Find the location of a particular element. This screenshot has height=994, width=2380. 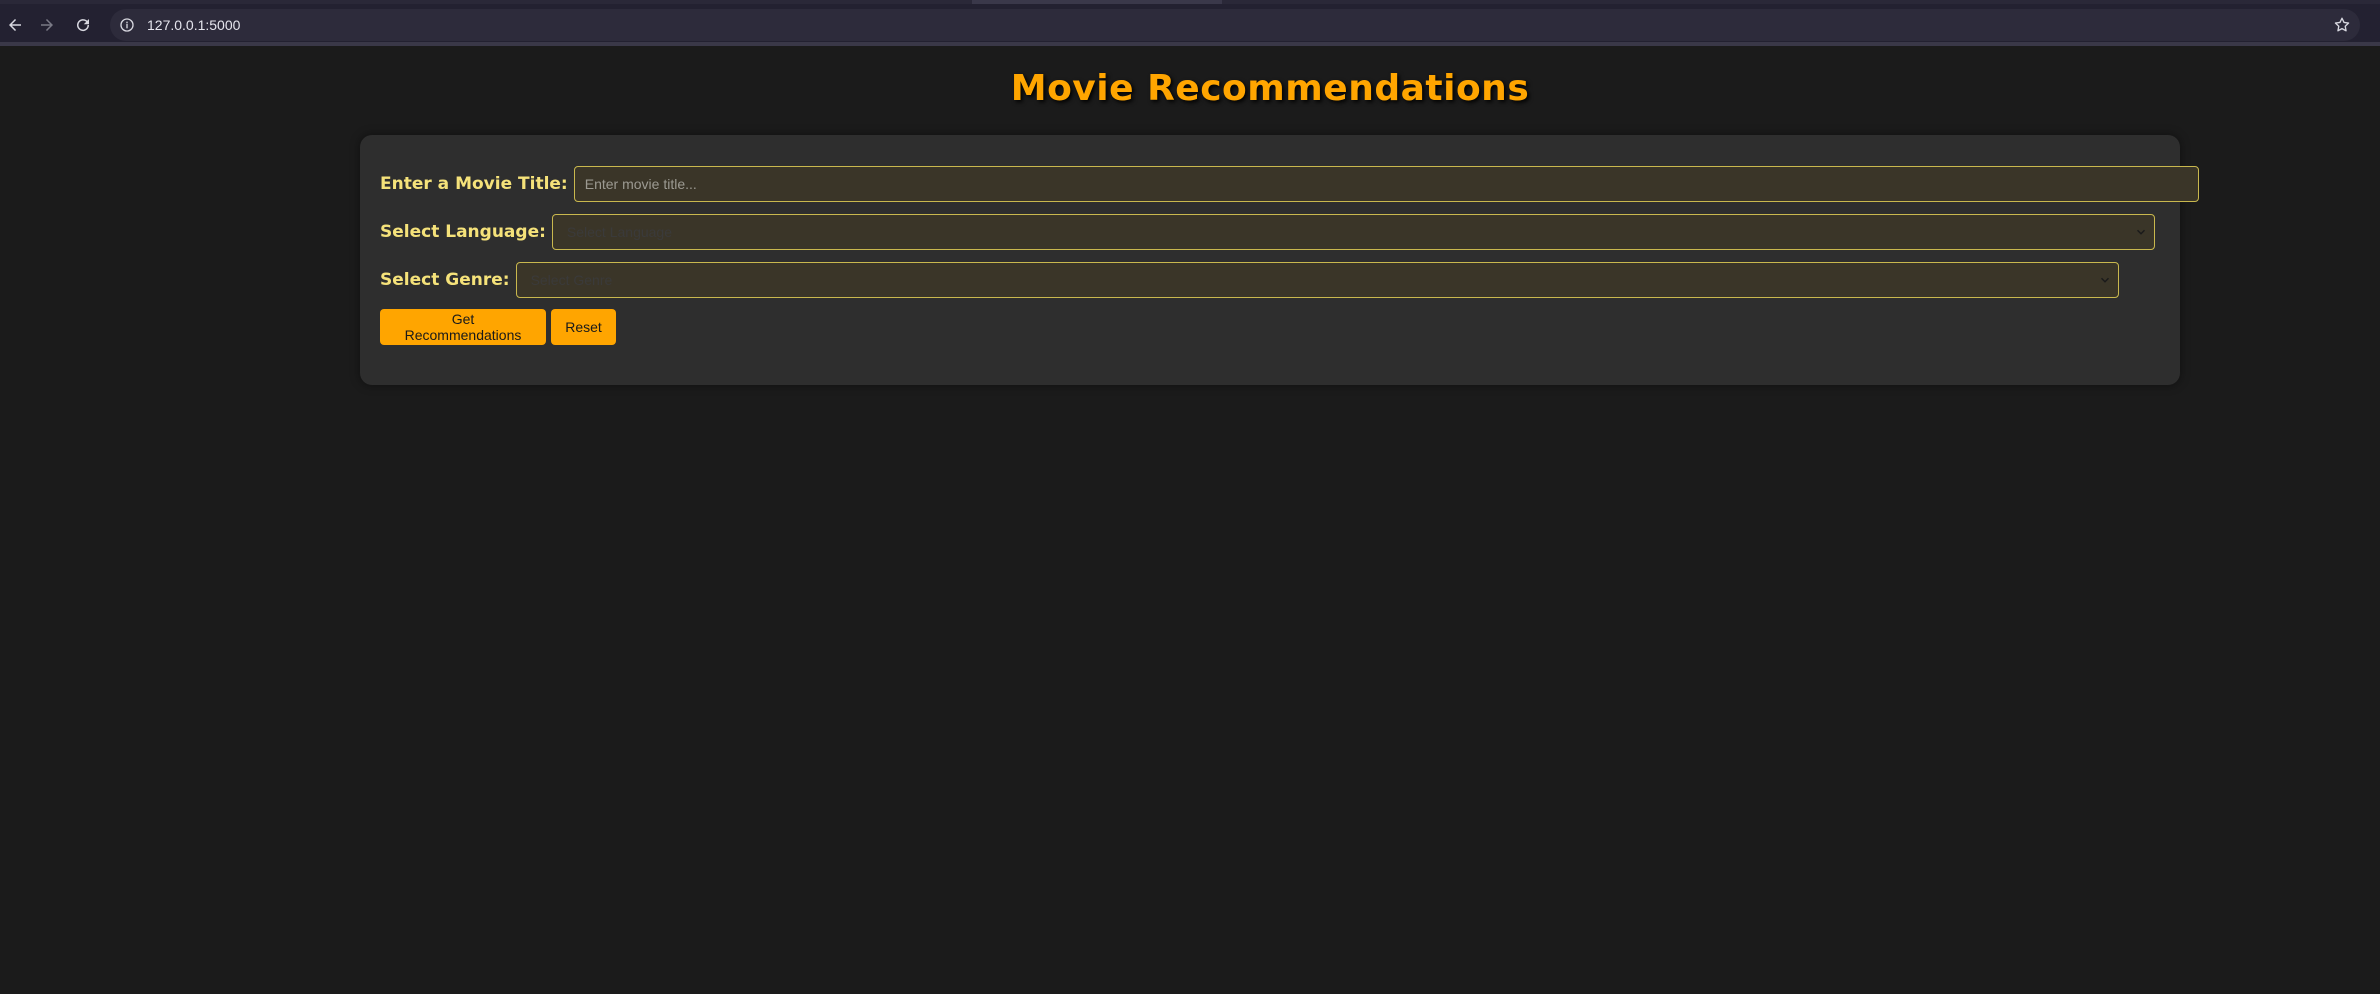

get-recommendations-button: Get Recommendations is located at coordinates (463, 327).